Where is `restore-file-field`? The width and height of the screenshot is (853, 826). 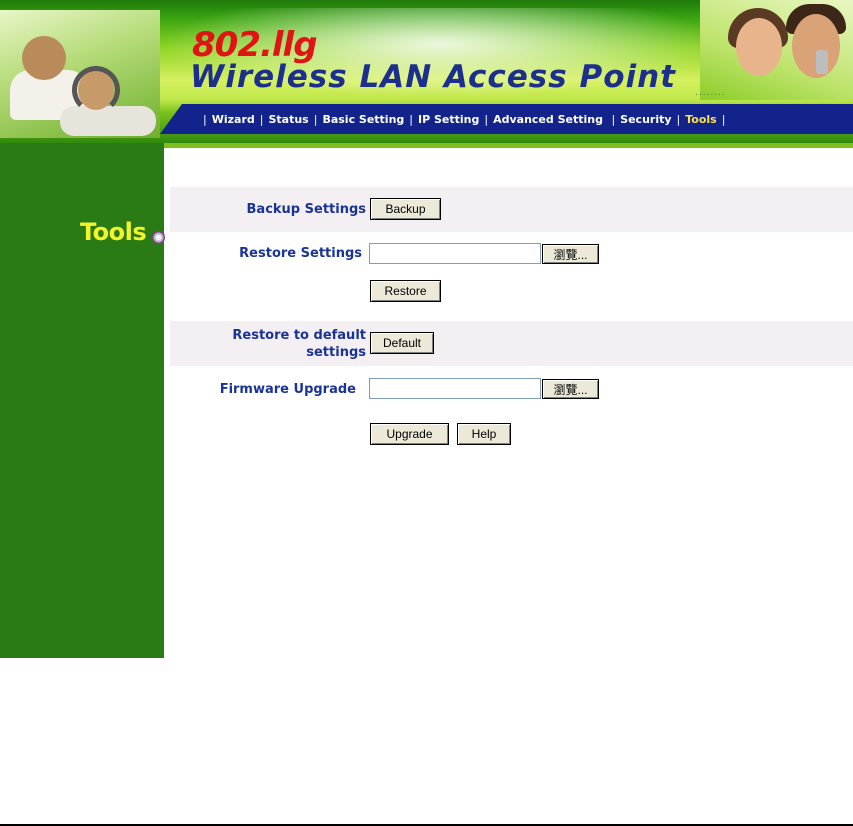 restore-file-field is located at coordinates (455, 253).